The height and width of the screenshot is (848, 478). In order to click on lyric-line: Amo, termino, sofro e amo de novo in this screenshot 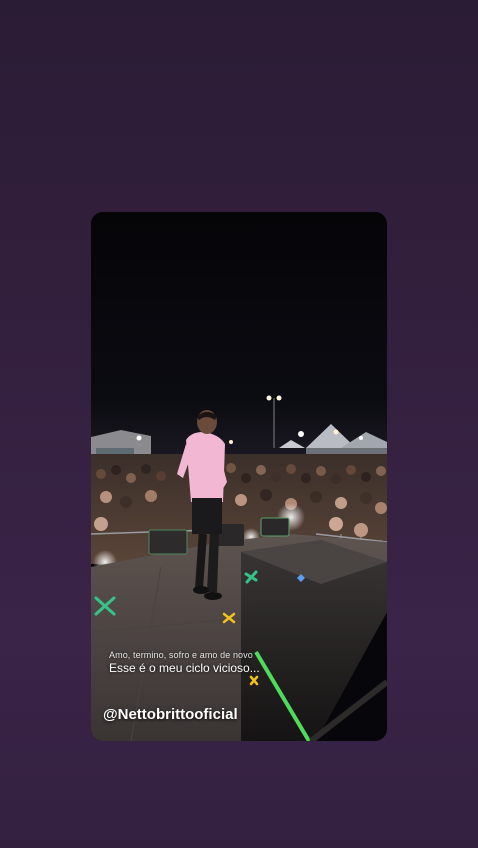, I will do `click(181, 655)`.